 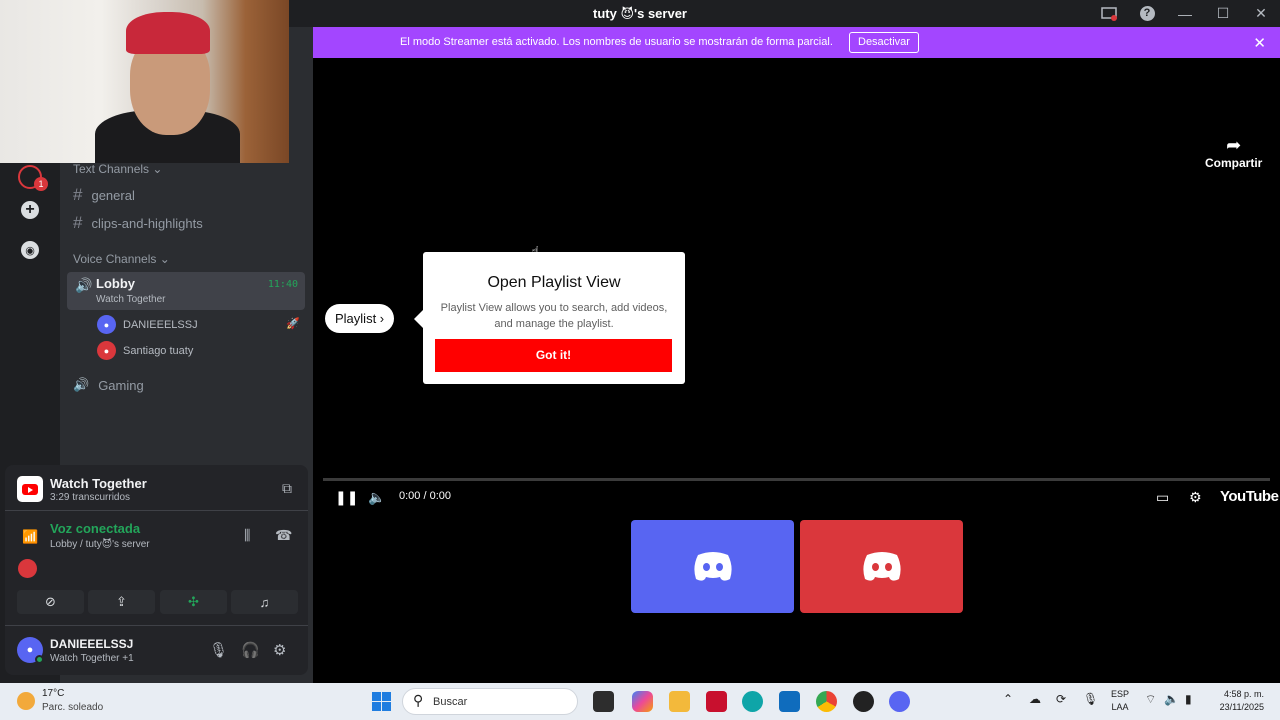 I want to click on video-time: 0:00 / 0:00, so click(x=425, y=496).